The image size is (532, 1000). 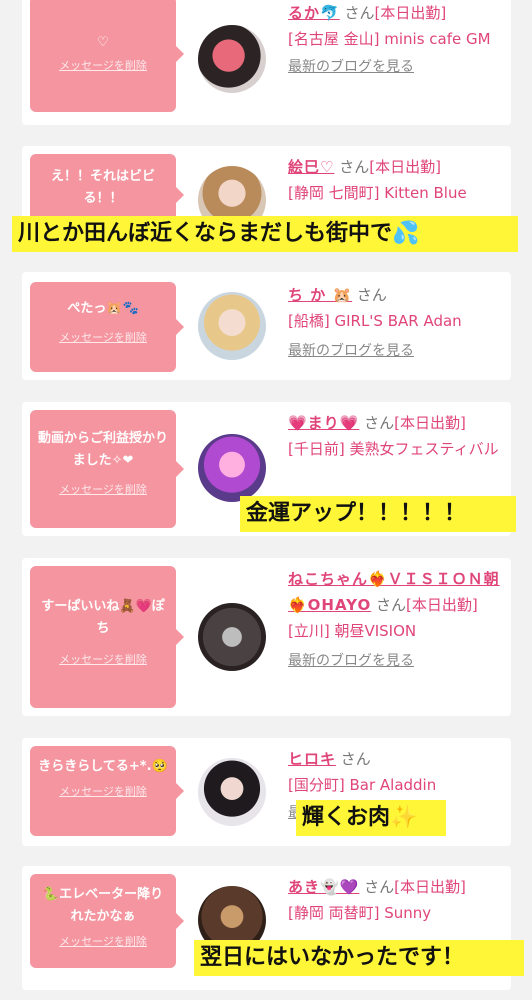 What do you see at coordinates (314, 13) in the screenshot?
I see `cast-name-link: るか🐬` at bounding box center [314, 13].